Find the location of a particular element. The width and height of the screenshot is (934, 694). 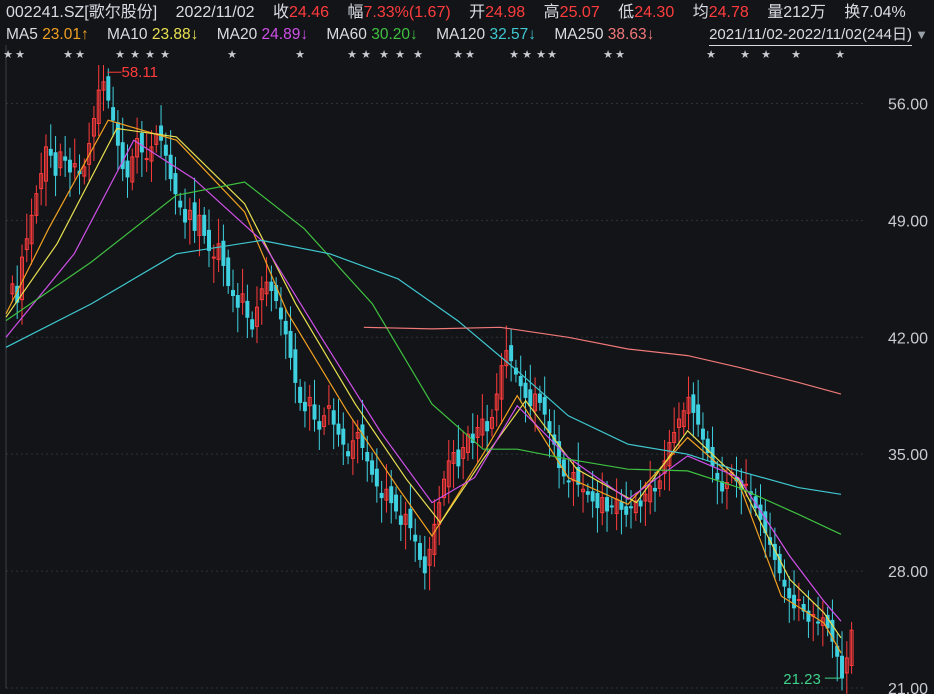

ma60-value: 30.20↓ is located at coordinates (394, 34).